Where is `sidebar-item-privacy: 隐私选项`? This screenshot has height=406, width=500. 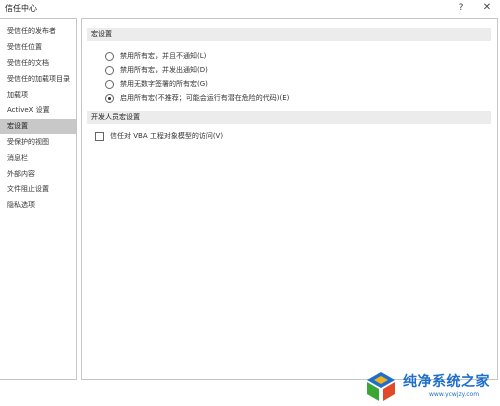
sidebar-item-privacy: 隐私选项 is located at coordinates (38, 205).